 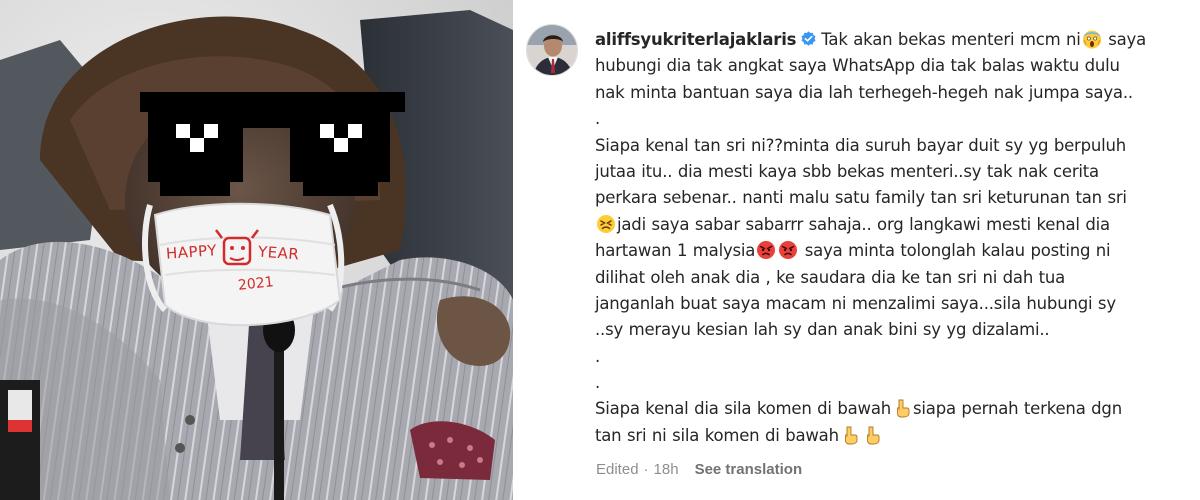 What do you see at coordinates (749, 469) in the screenshot?
I see `see-translation-button: See translation` at bounding box center [749, 469].